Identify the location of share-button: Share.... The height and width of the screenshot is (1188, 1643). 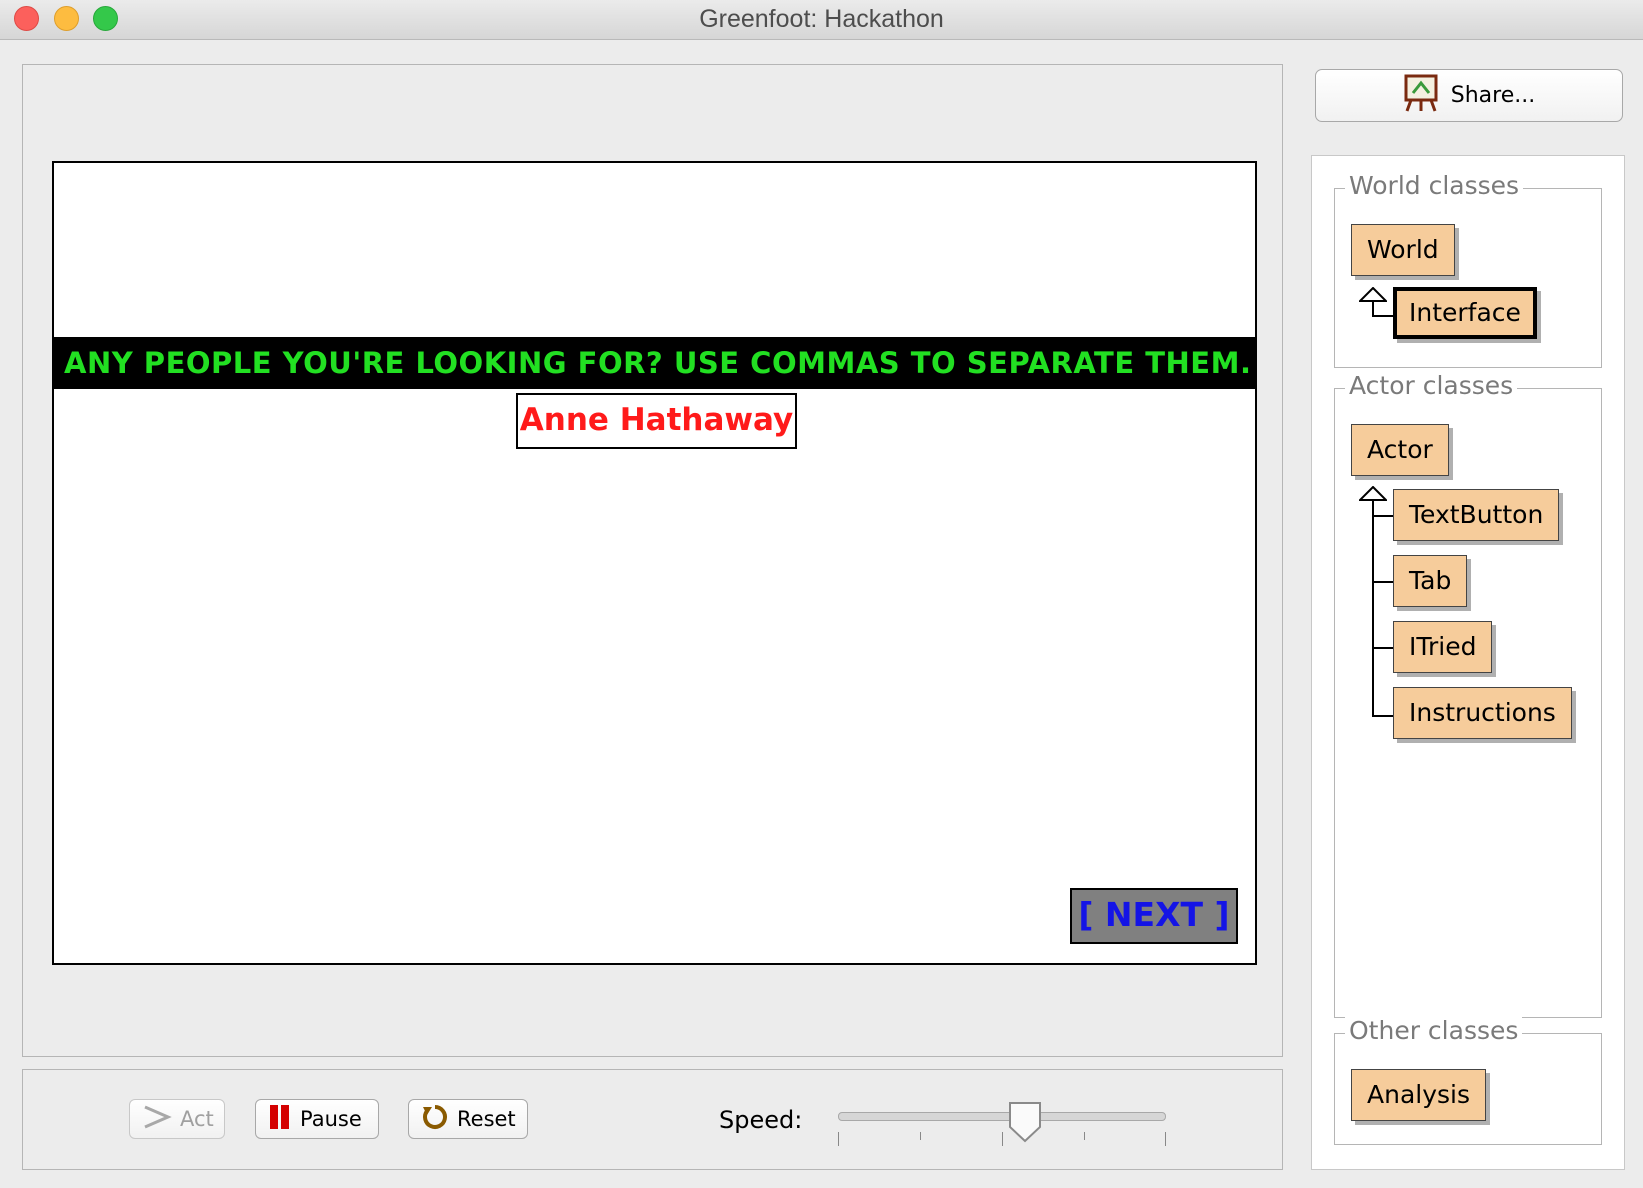
(1469, 95).